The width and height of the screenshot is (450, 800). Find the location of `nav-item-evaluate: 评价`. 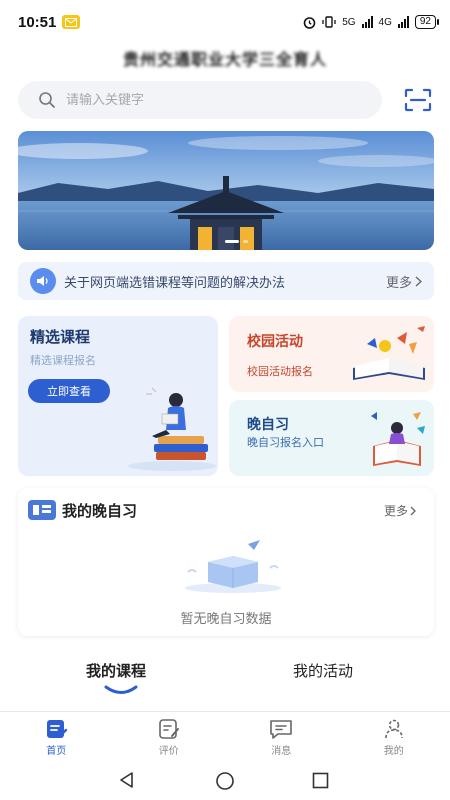

nav-item-evaluate: 评价 is located at coordinates (169, 736).